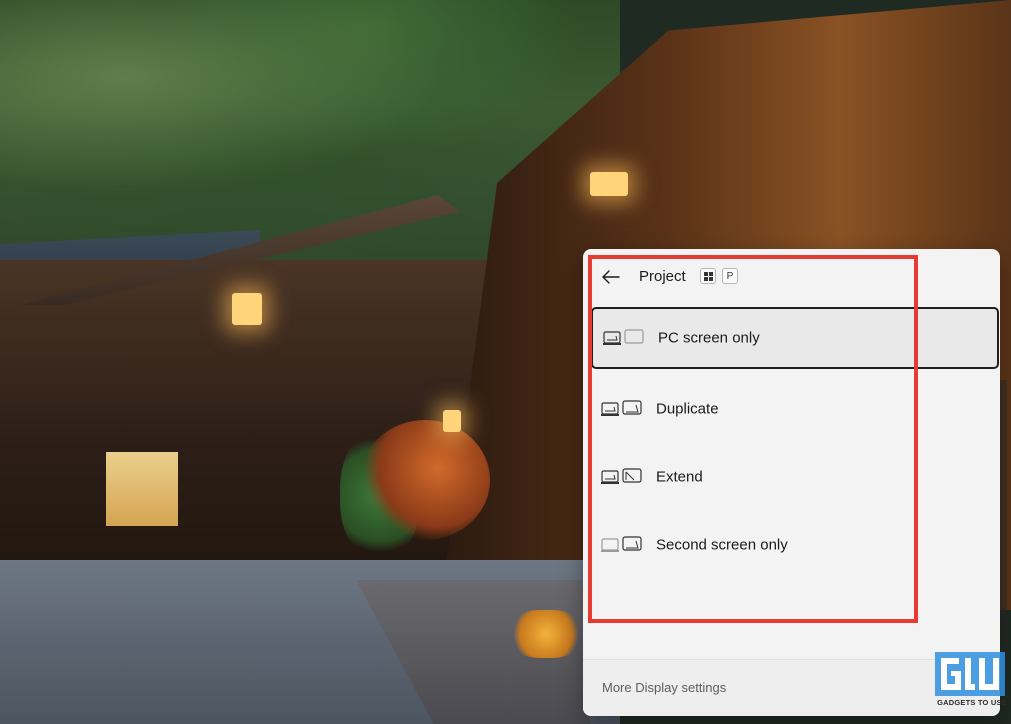  Describe the element at coordinates (970, 674) in the screenshot. I see `gtu-logo` at that location.